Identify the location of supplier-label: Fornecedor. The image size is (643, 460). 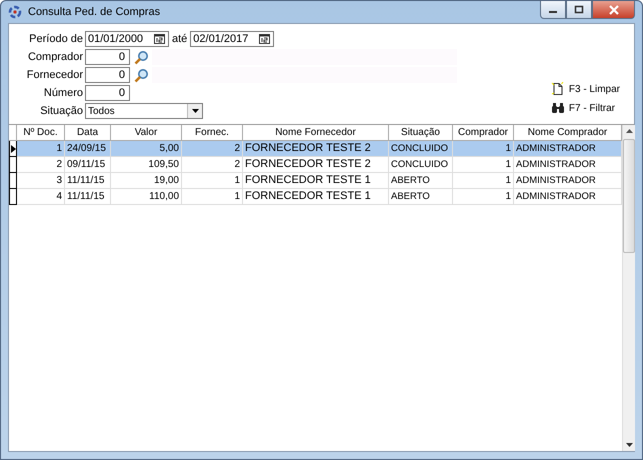
(54, 75).